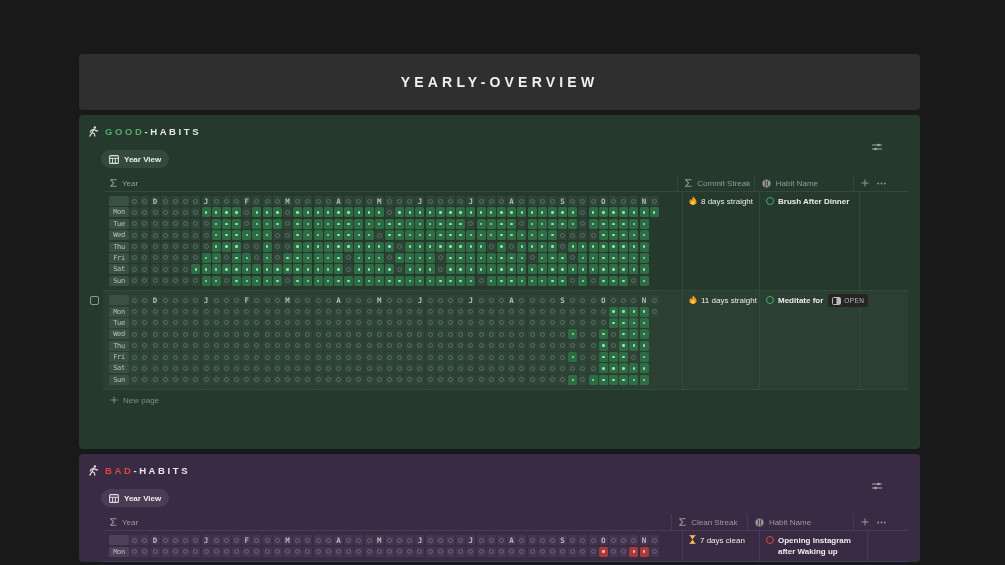 This screenshot has width=1005, height=565. What do you see at coordinates (822, 546) in the screenshot?
I see `habit-name: Opening Instagram after Waking up` at bounding box center [822, 546].